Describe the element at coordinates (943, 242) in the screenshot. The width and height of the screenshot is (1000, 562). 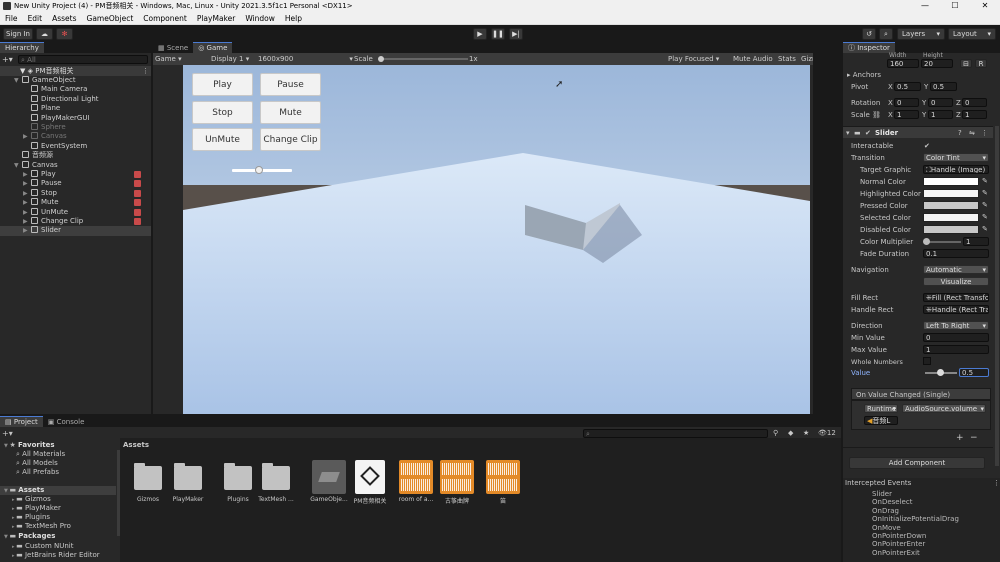
I see `color-multiplier-track` at that location.